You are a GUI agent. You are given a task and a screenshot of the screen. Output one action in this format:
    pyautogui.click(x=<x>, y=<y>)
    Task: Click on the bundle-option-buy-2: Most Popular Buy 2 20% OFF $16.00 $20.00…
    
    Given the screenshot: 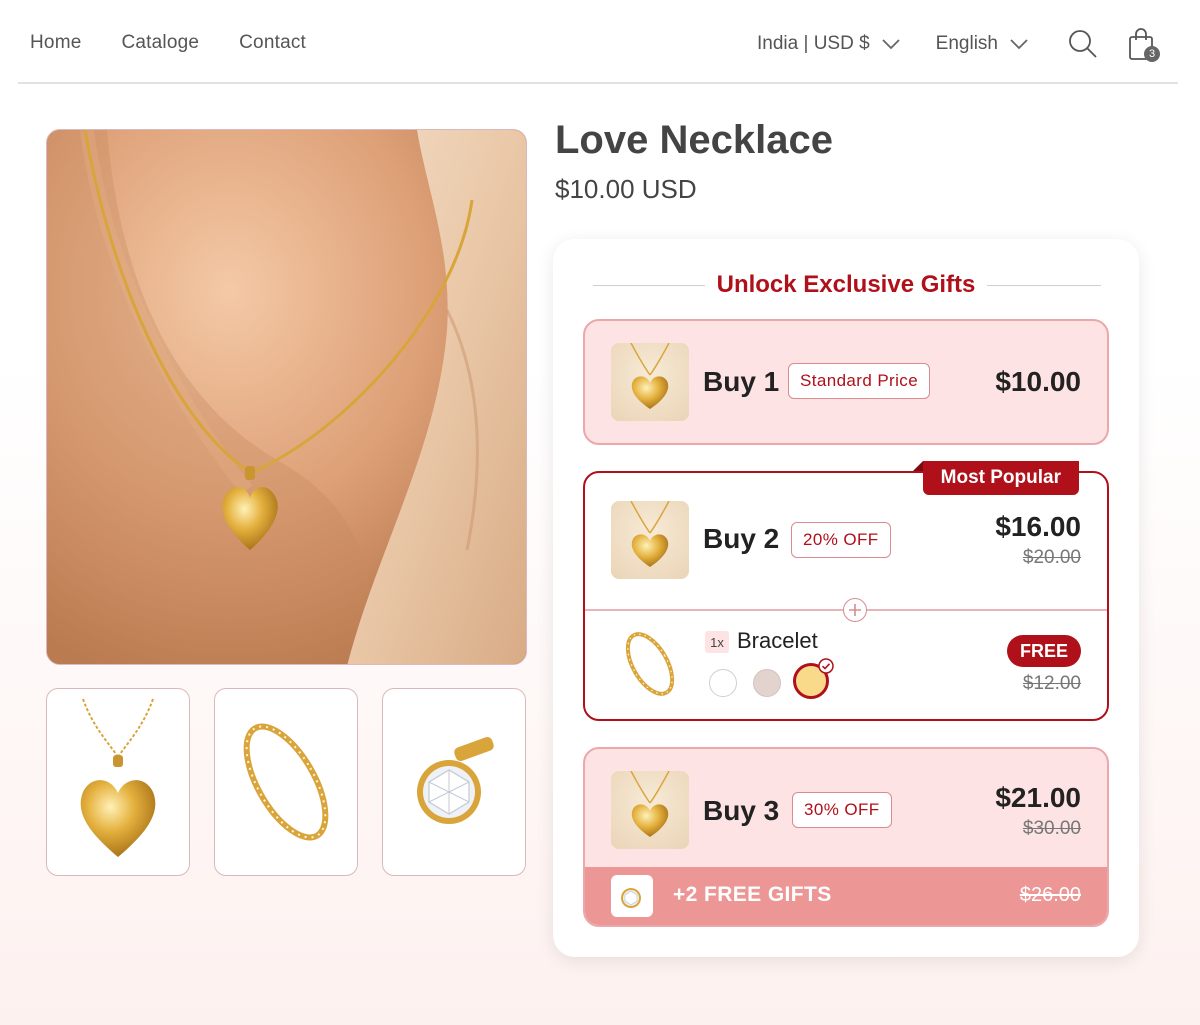 What is the action you would take?
    pyautogui.click(x=846, y=591)
    